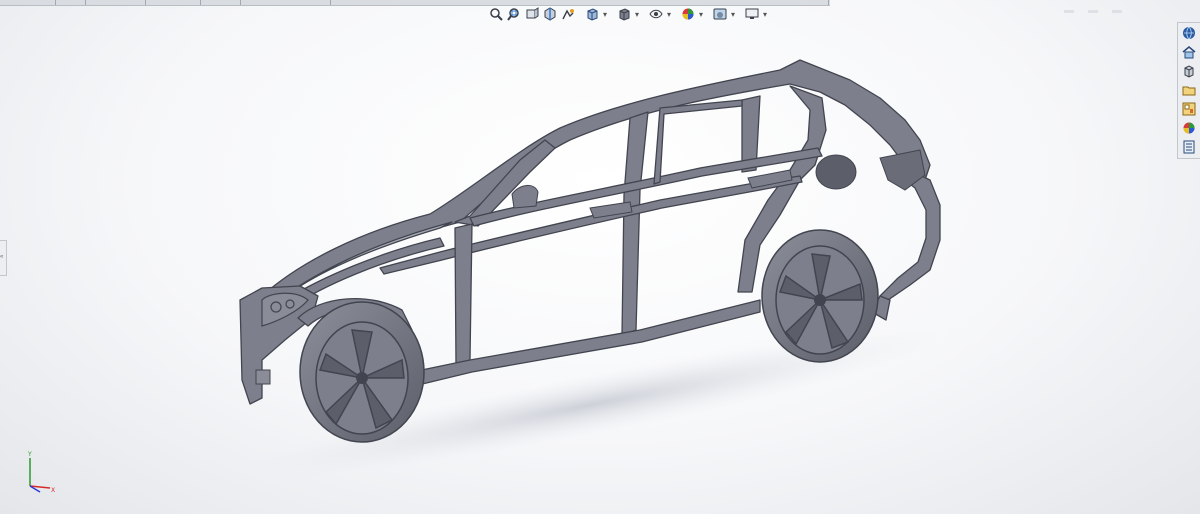 The height and width of the screenshot is (514, 1200). What do you see at coordinates (41, 472) in the screenshot?
I see `reference-triad: Y X` at bounding box center [41, 472].